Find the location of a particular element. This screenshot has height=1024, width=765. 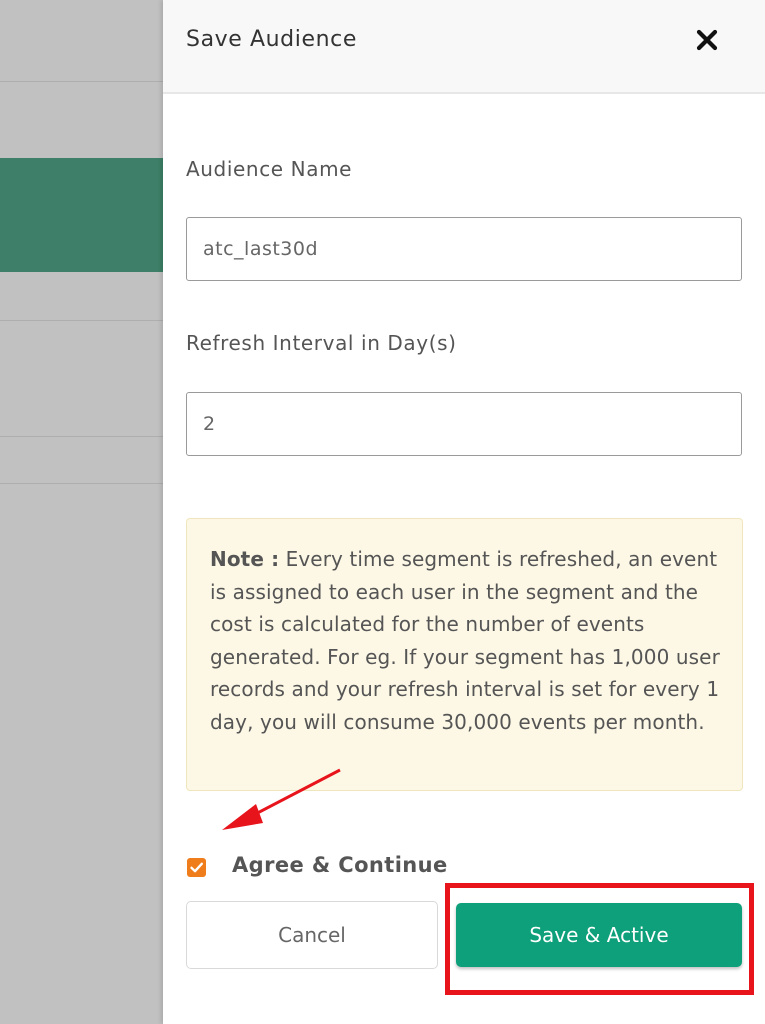

background-selected-row is located at coordinates (81, 215).